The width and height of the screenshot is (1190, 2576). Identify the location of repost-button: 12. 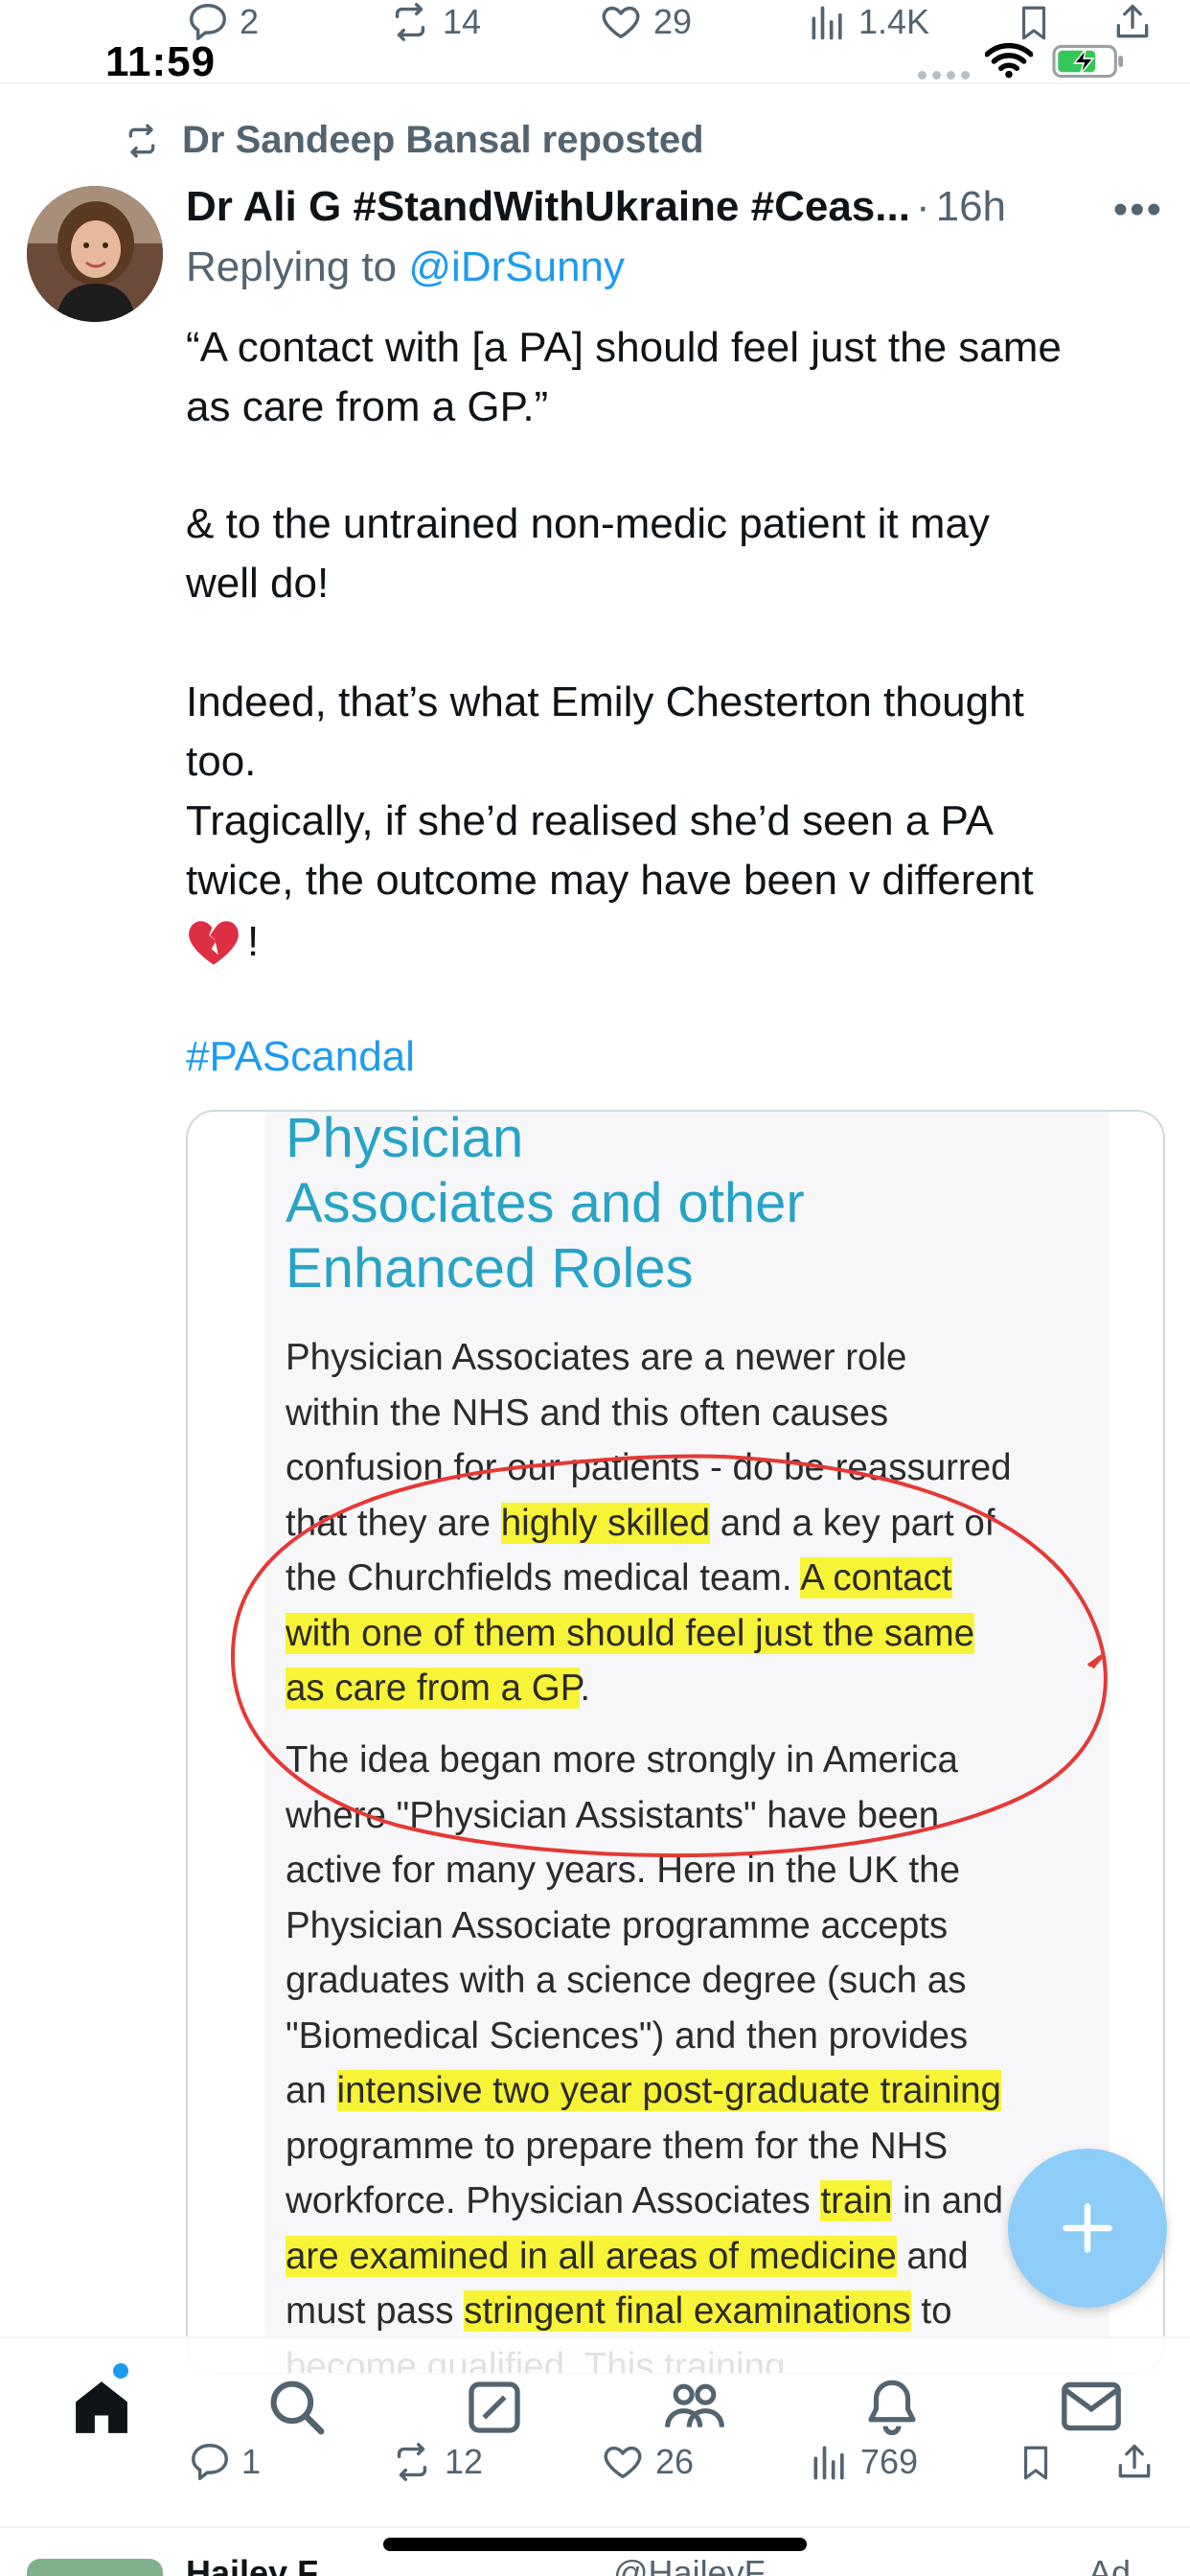
(436, 2462).